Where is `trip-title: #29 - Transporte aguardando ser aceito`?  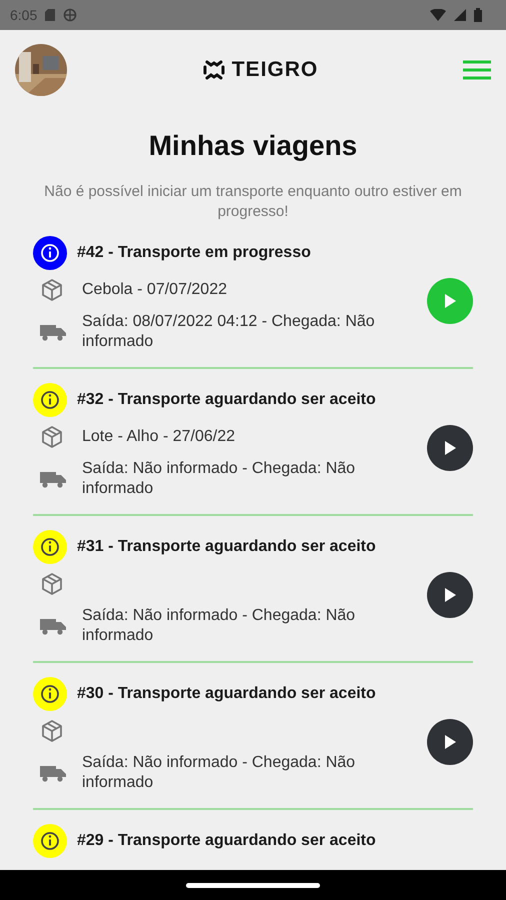
trip-title: #29 - Transporte aguardando ser aceito is located at coordinates (226, 841).